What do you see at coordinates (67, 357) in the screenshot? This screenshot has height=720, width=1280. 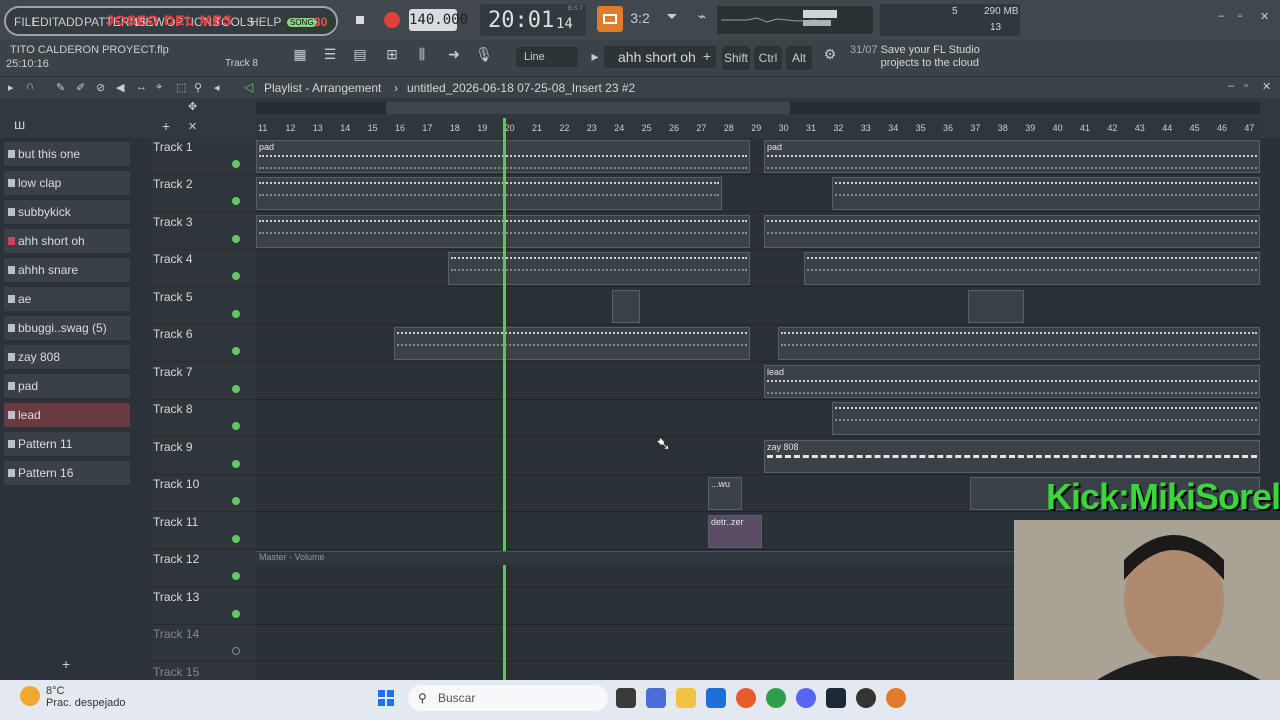 I see `channel-item: zay 808` at bounding box center [67, 357].